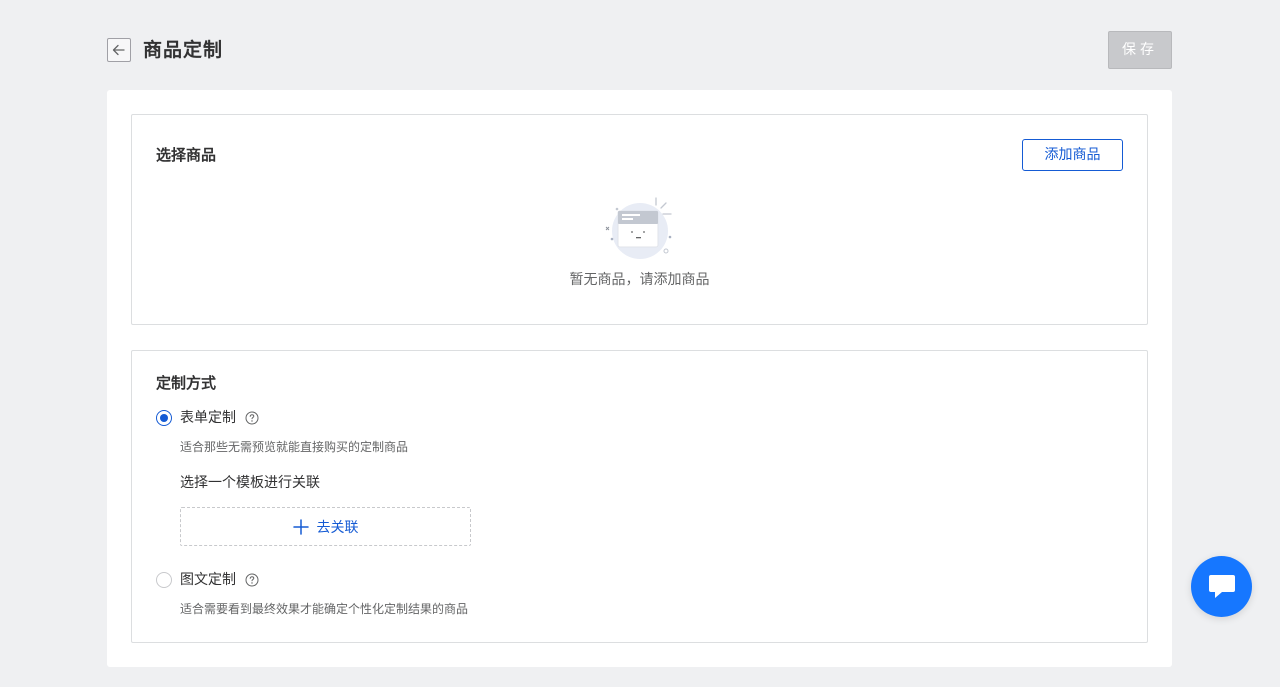  What do you see at coordinates (1072, 155) in the screenshot?
I see `add-goods-button: 添加商品` at bounding box center [1072, 155].